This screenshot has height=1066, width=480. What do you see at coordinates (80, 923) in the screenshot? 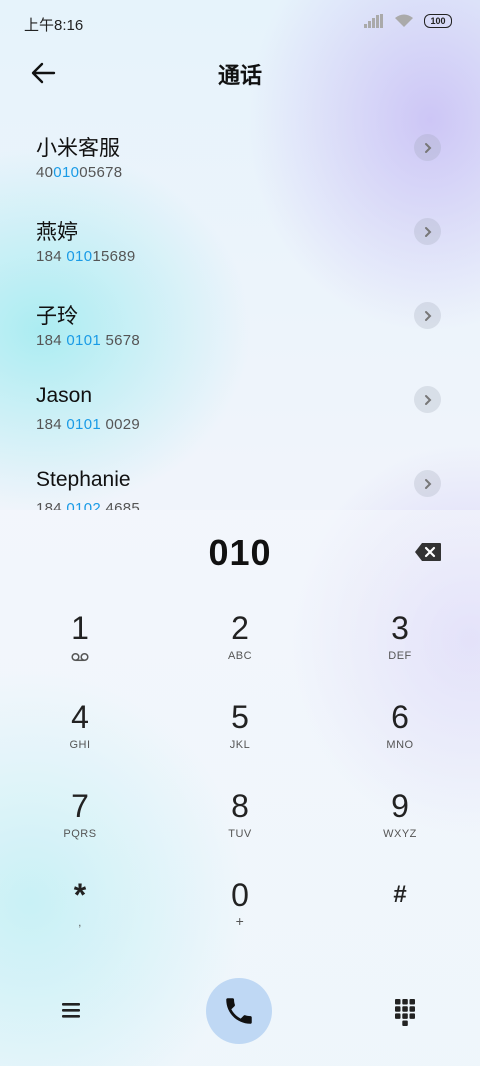
I see `key-letters: ,` at bounding box center [80, 923].